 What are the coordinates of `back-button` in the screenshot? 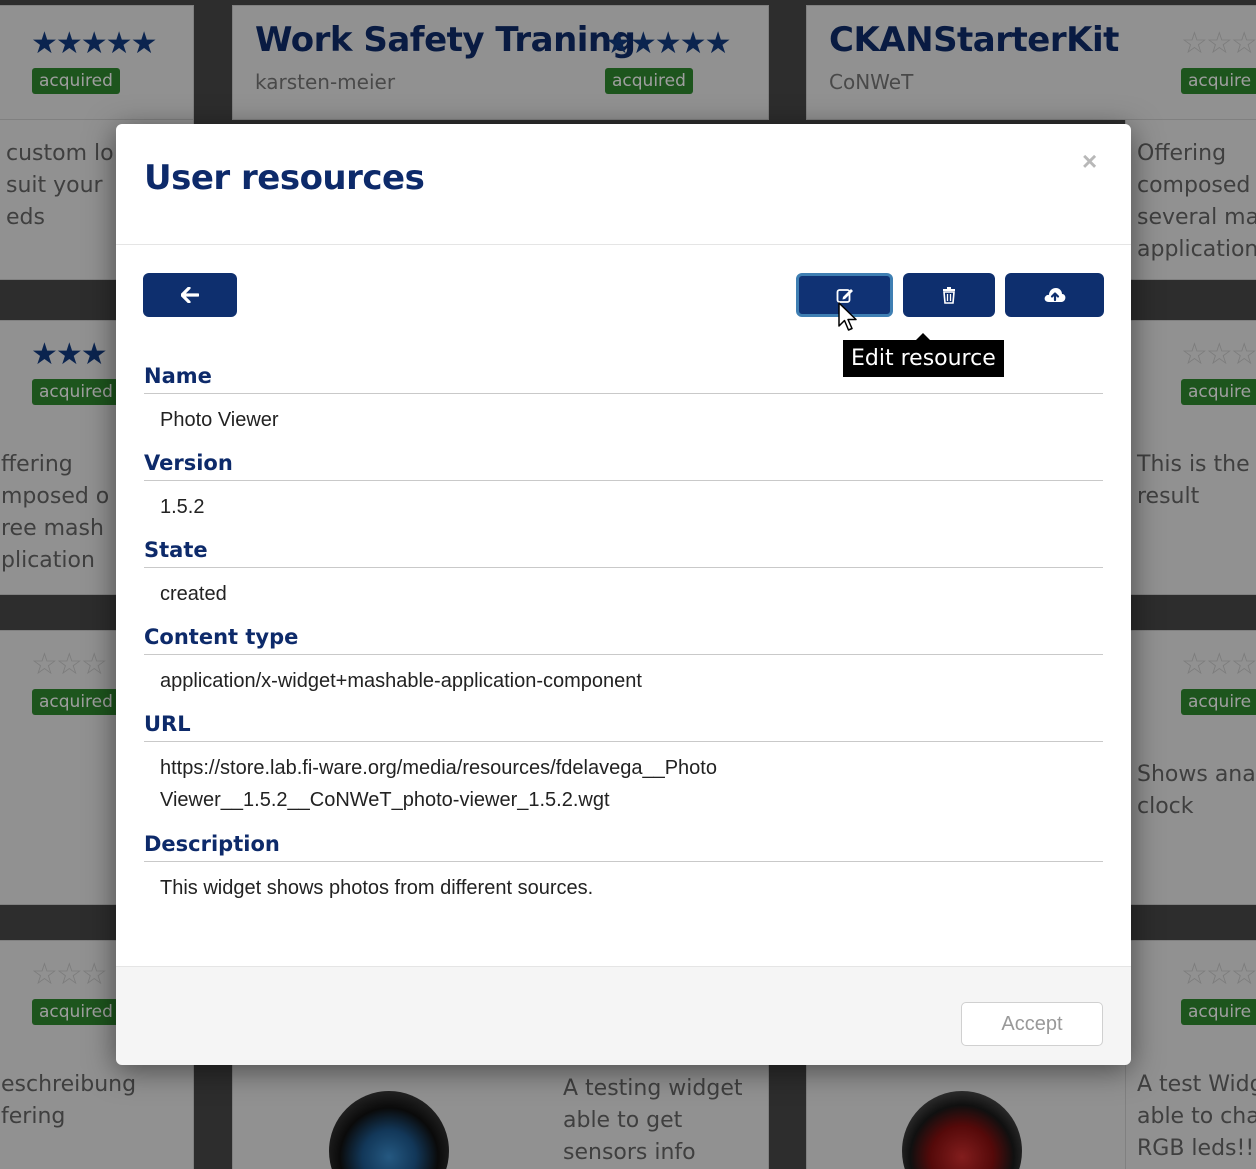 It's located at (190, 295).